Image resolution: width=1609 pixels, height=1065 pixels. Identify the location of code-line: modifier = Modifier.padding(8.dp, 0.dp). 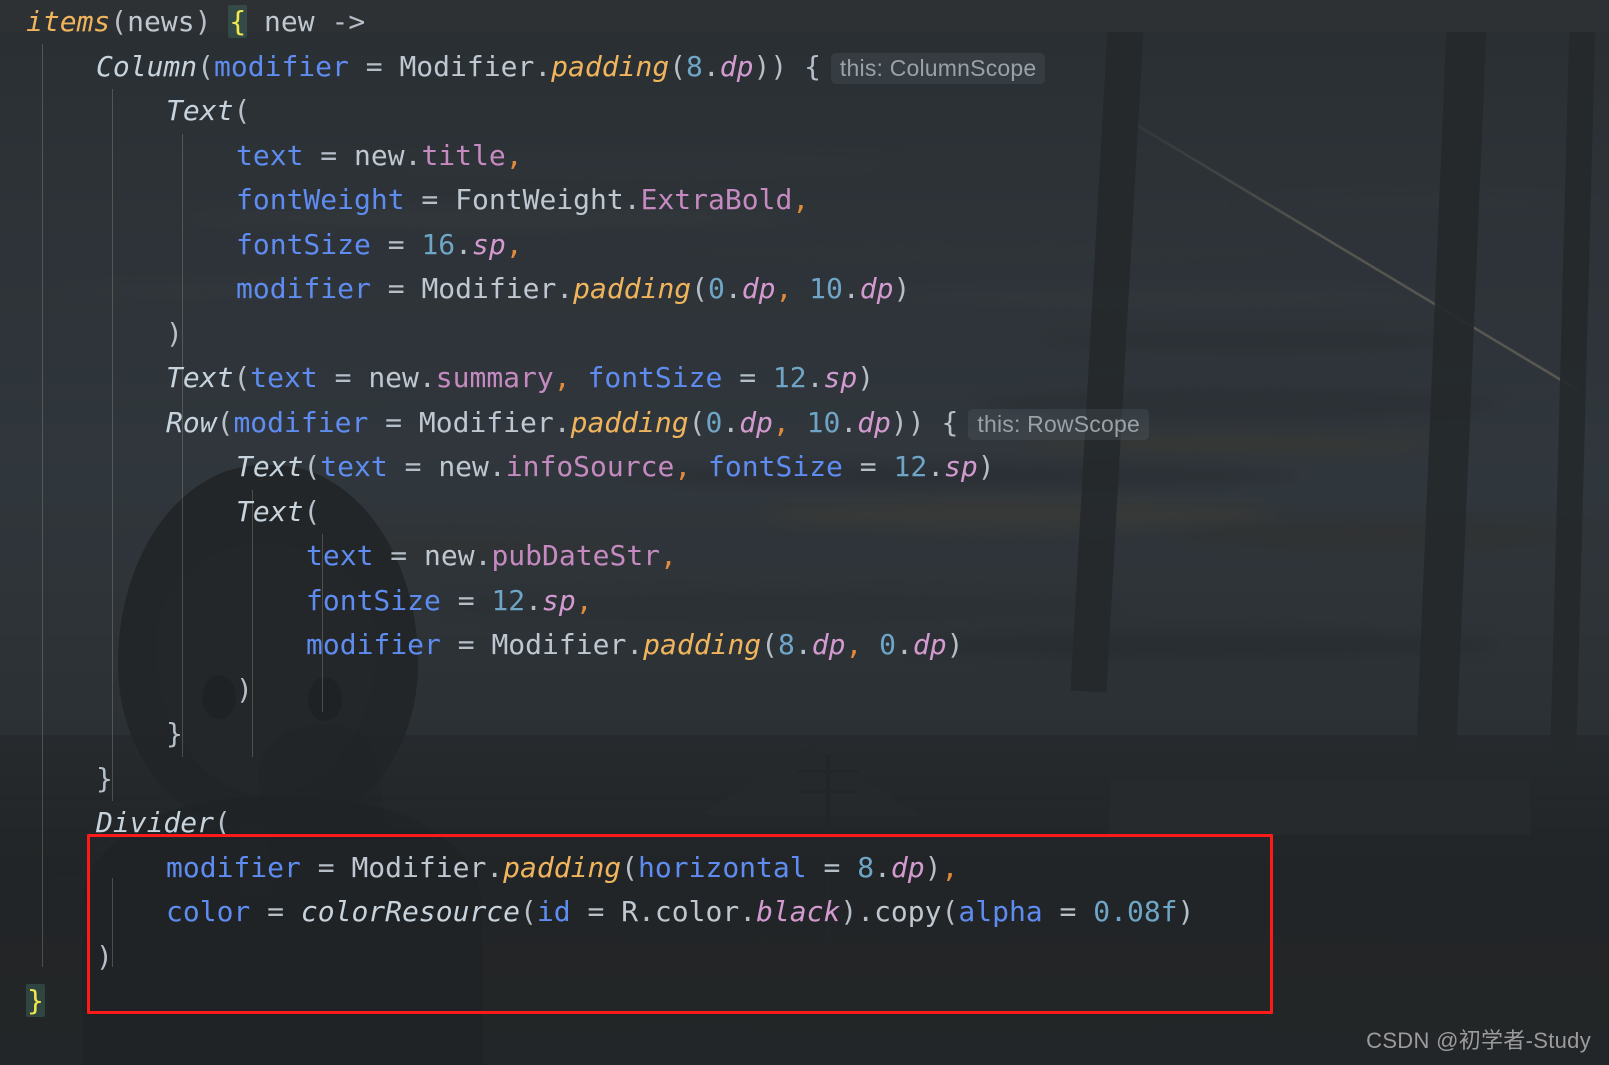
(804, 645).